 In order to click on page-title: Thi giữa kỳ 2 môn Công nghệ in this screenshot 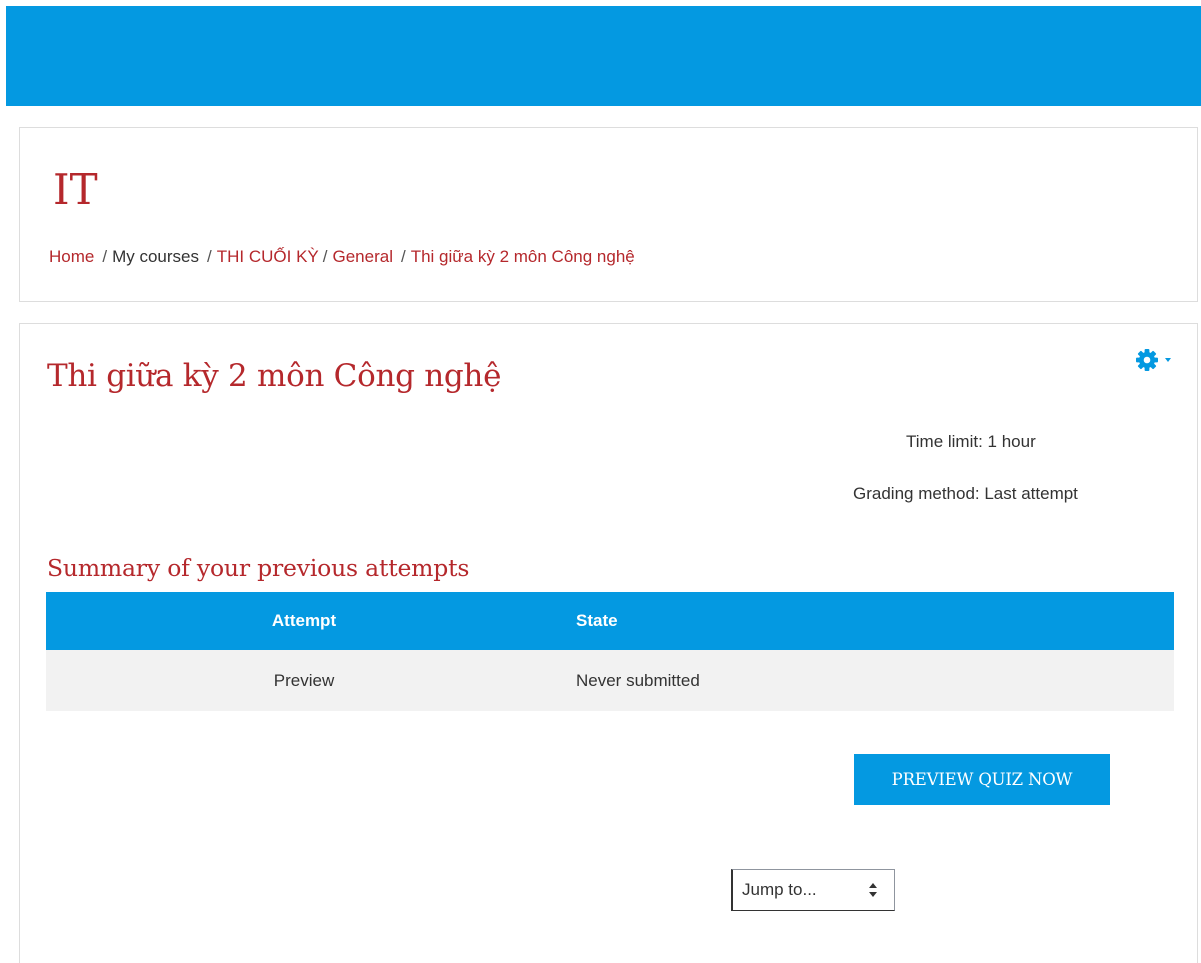, I will do `click(274, 376)`.